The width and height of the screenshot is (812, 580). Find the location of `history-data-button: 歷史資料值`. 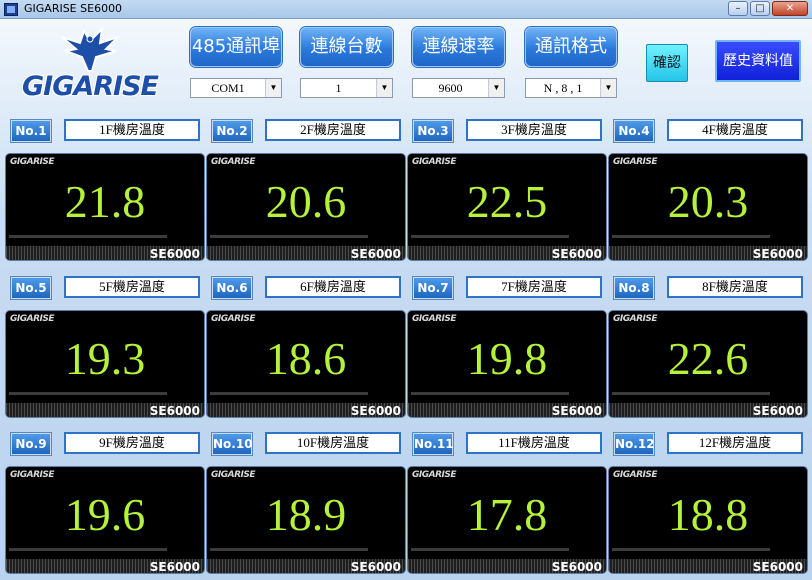

history-data-button: 歷史資料值 is located at coordinates (758, 61).